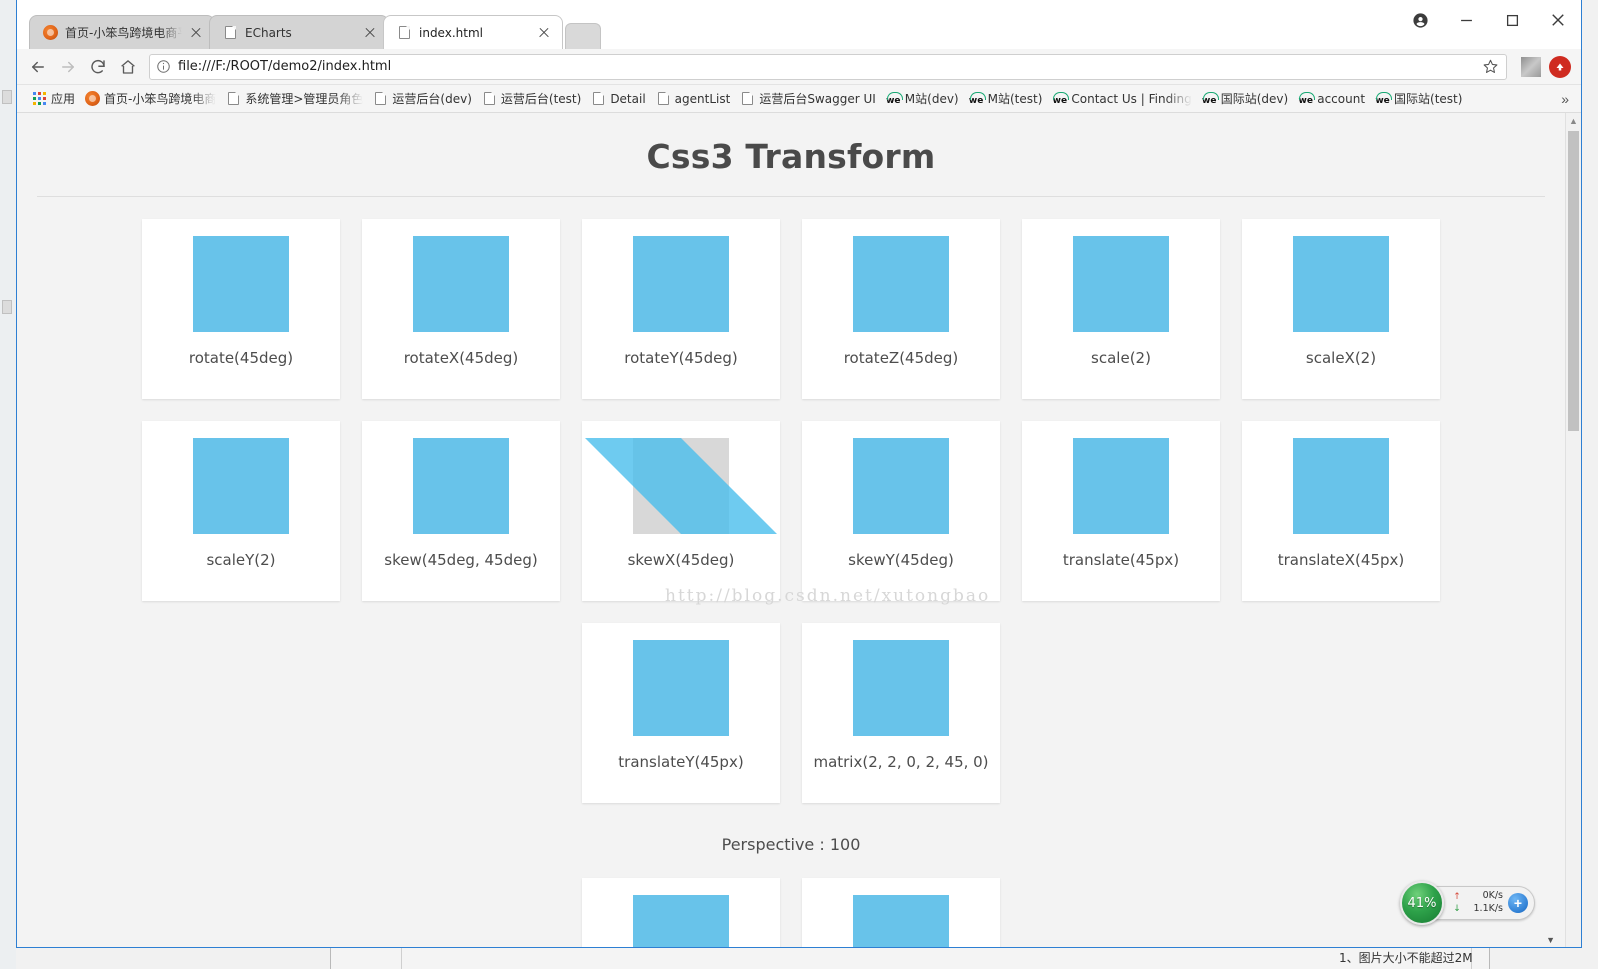 Image resolution: width=1598 pixels, height=969 pixels. I want to click on card-label: skew(45deg, 45deg), so click(461, 560).